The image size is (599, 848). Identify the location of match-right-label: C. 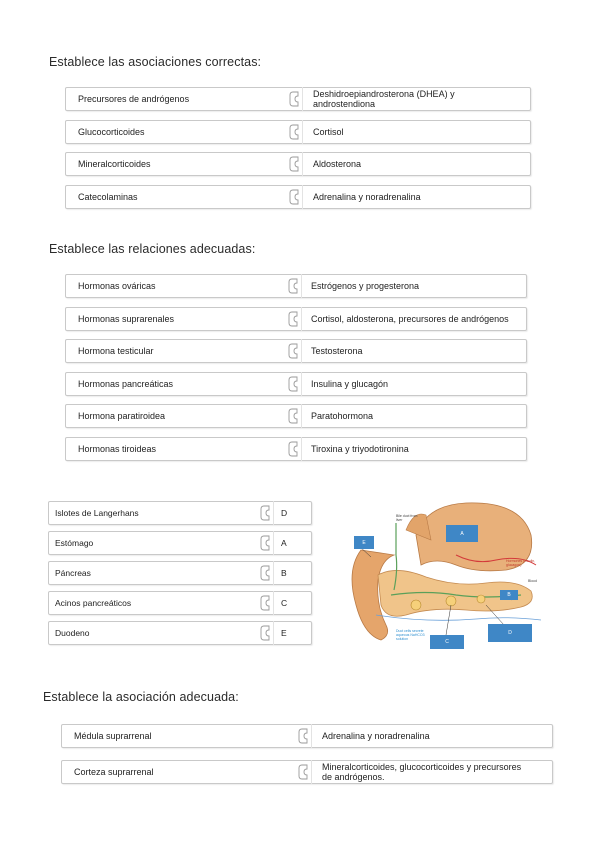
(284, 603).